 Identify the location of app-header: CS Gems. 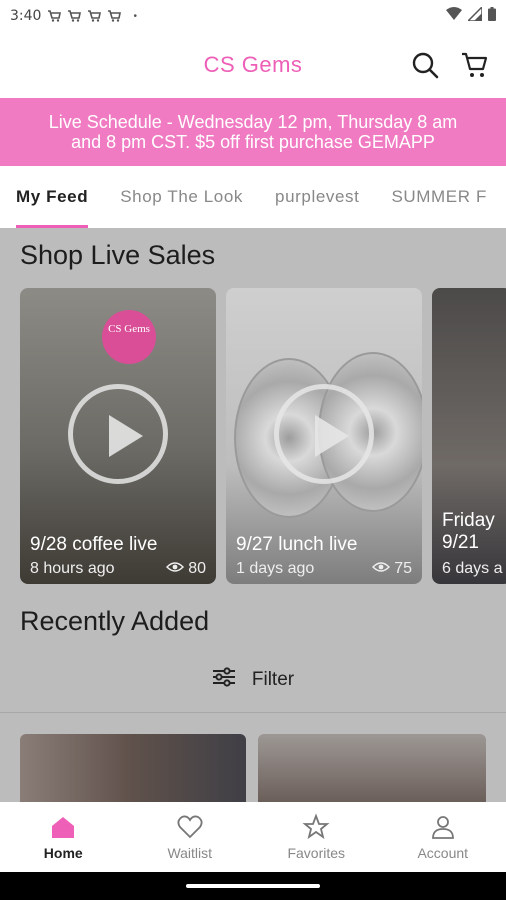
(253, 65).